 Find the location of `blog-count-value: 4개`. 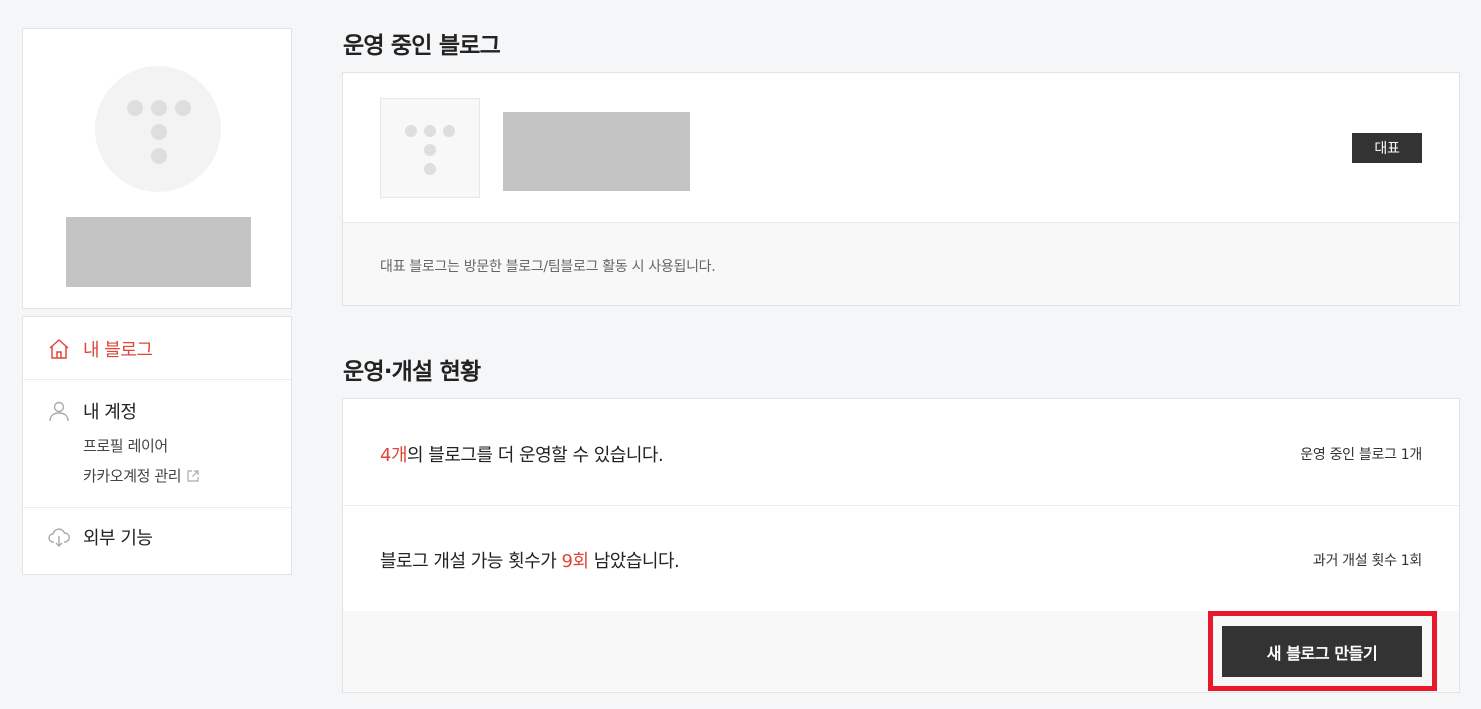

blog-count-value: 4개 is located at coordinates (394, 455).